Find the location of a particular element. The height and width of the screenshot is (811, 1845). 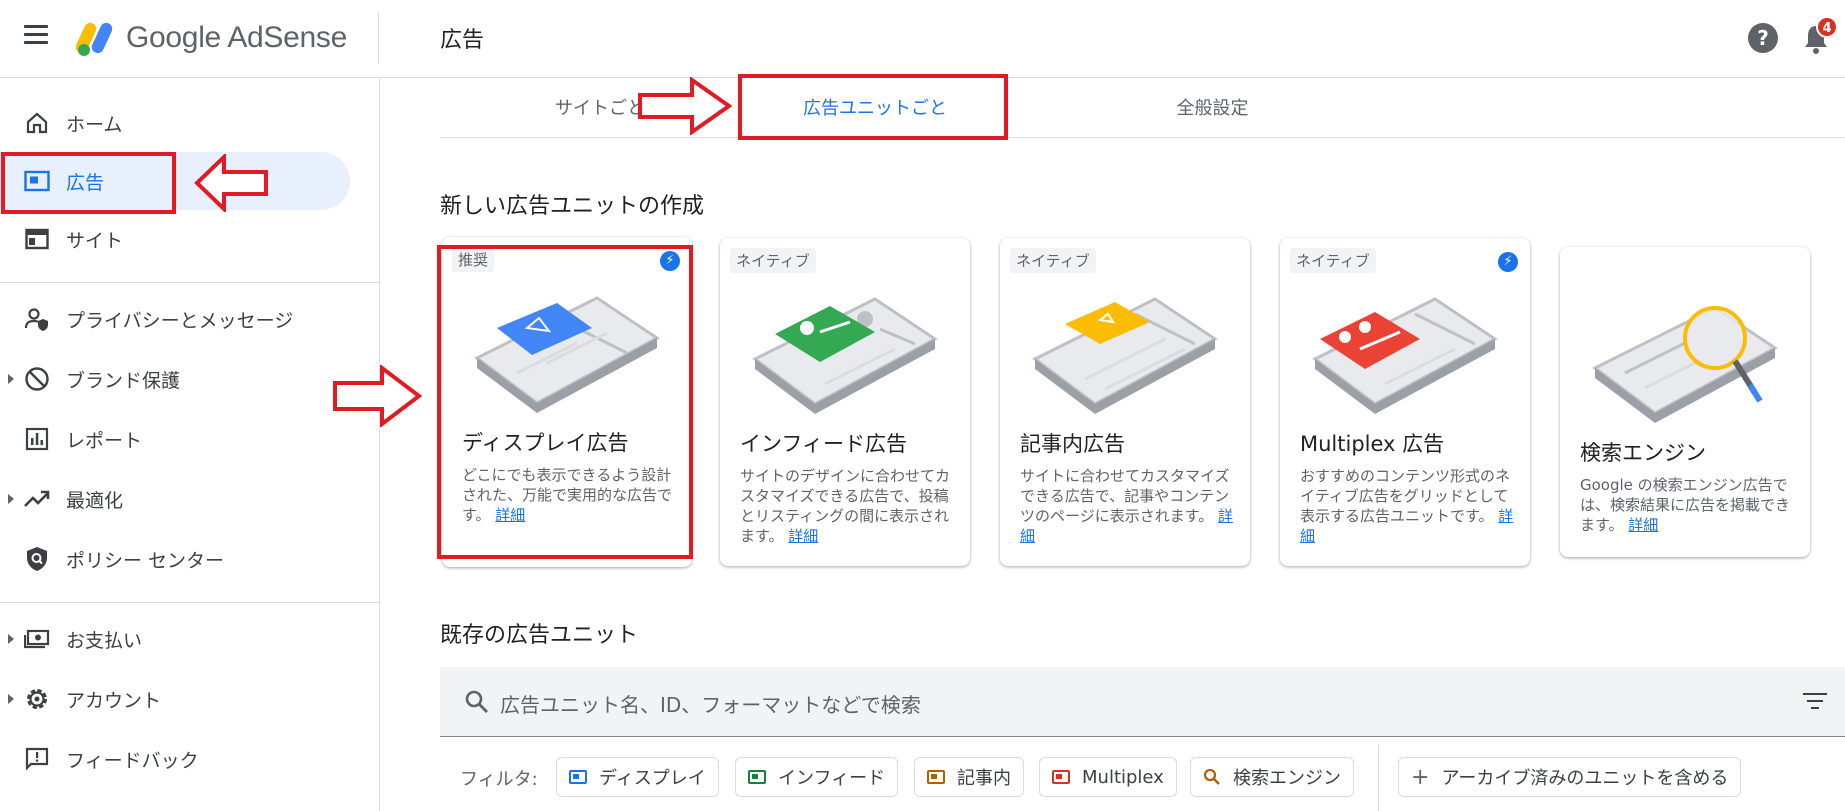

card-title: インフィード広告 is located at coordinates (823, 444).